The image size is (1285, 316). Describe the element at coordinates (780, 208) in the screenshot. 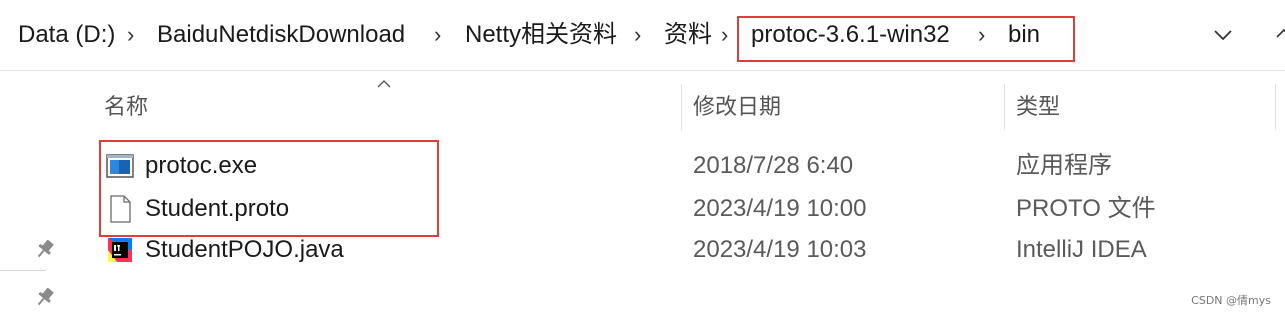

I see `file-modified: 2023/4/19 10:00` at that location.